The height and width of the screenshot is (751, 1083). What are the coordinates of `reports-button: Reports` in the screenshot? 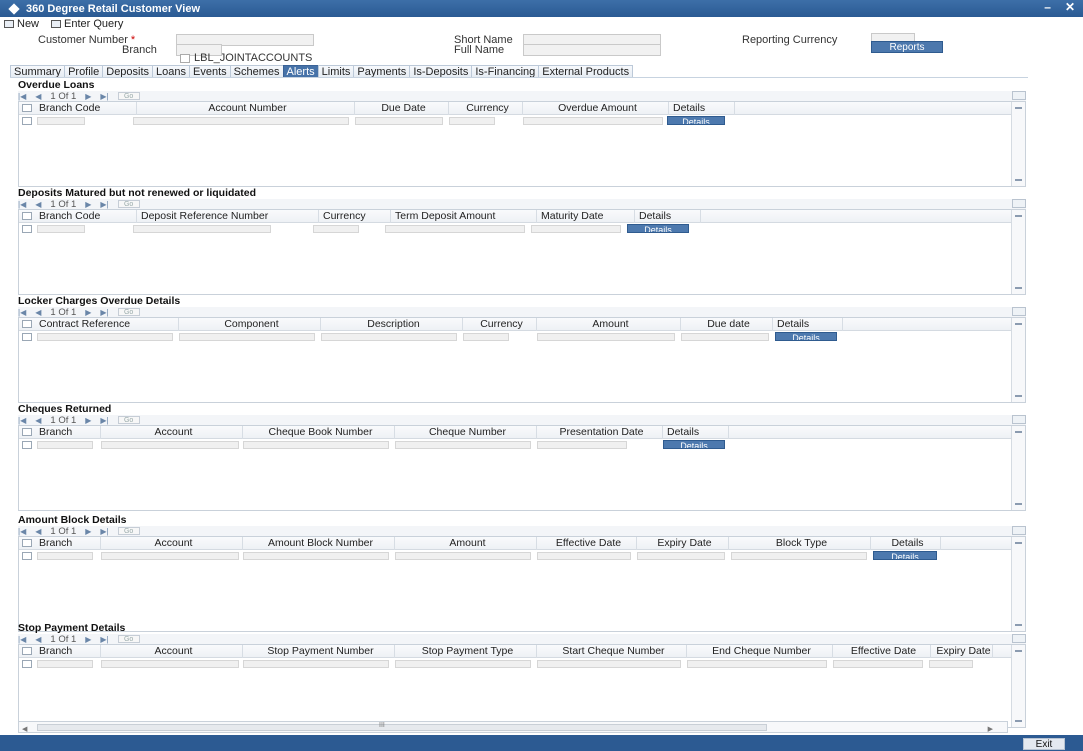 It's located at (907, 47).